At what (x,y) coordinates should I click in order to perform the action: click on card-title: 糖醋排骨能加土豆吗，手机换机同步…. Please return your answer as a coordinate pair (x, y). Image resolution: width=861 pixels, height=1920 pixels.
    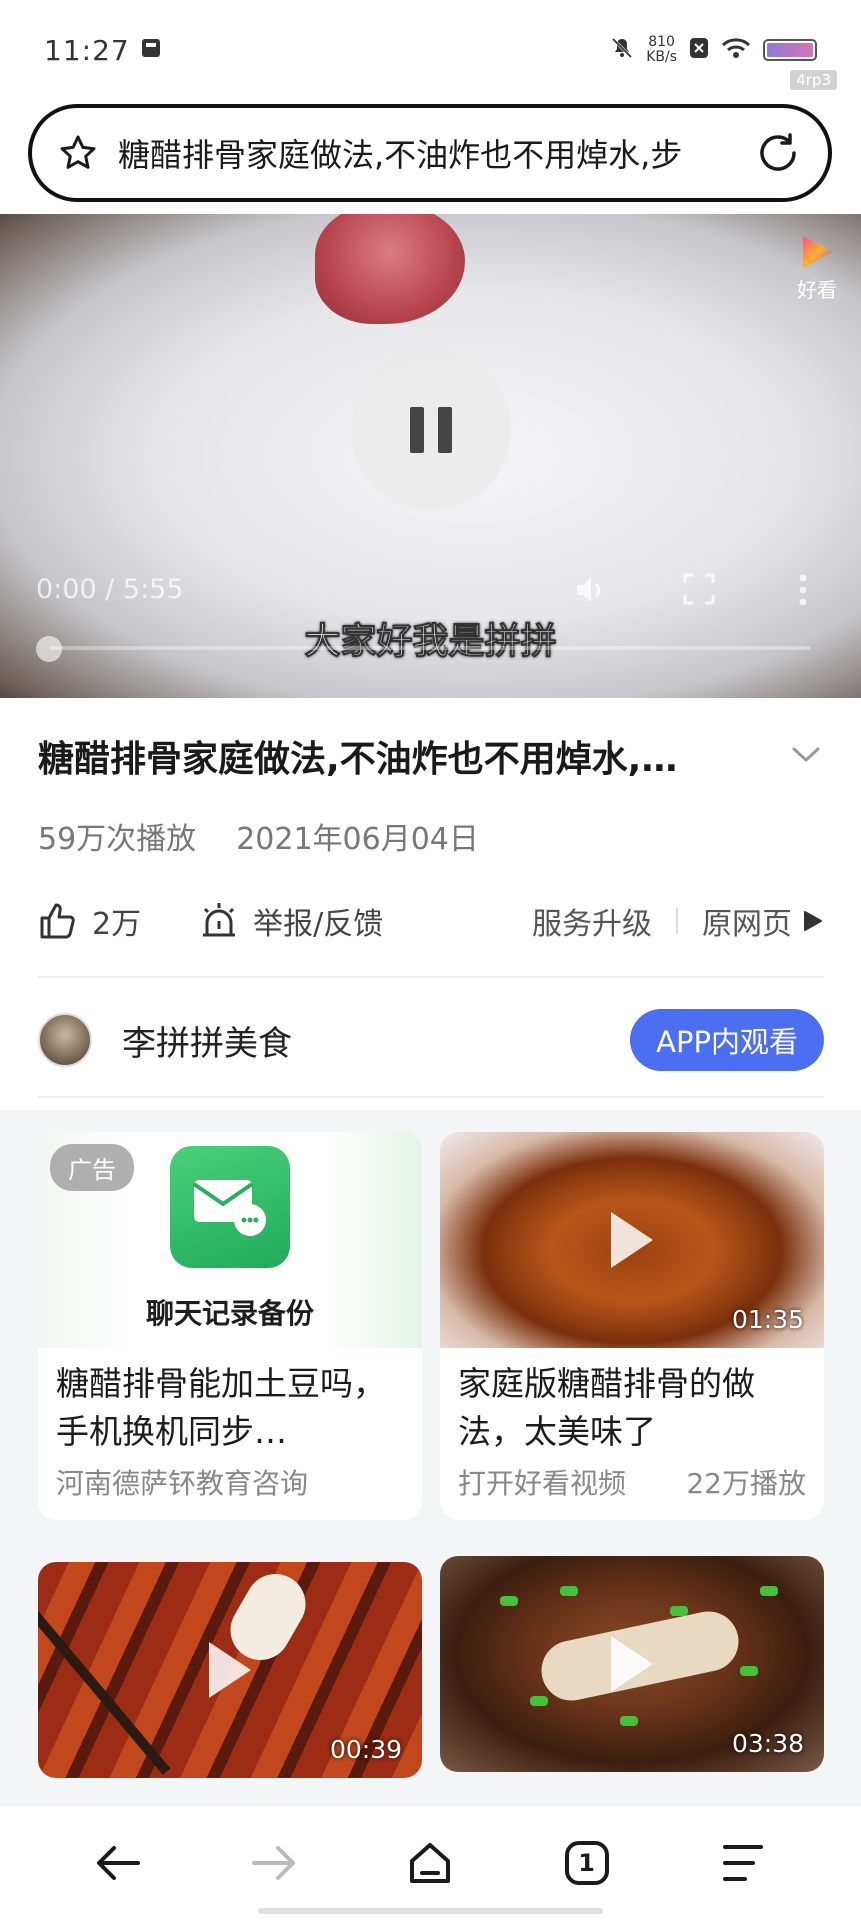
    Looking at the image, I should click on (221, 1407).